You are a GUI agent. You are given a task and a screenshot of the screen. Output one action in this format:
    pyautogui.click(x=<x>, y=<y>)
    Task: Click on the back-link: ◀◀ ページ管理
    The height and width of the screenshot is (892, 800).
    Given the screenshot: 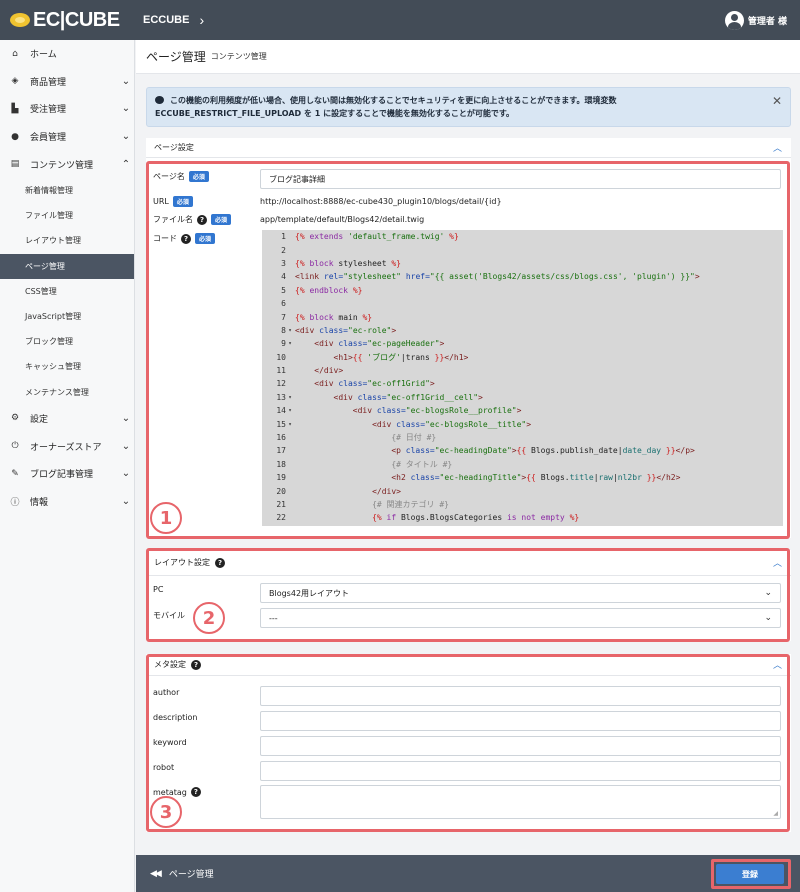 What is the action you would take?
    pyautogui.click(x=182, y=874)
    